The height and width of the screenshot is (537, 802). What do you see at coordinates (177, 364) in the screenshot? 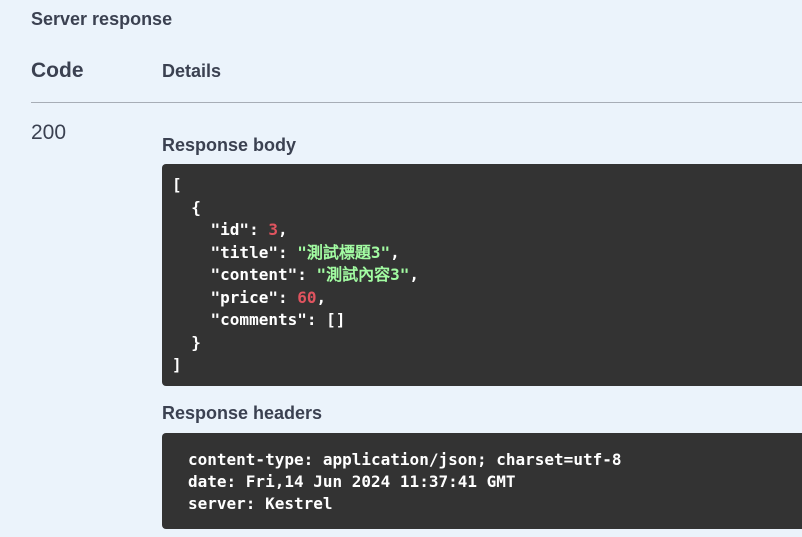
I see `json-close-bracket: ]` at bounding box center [177, 364].